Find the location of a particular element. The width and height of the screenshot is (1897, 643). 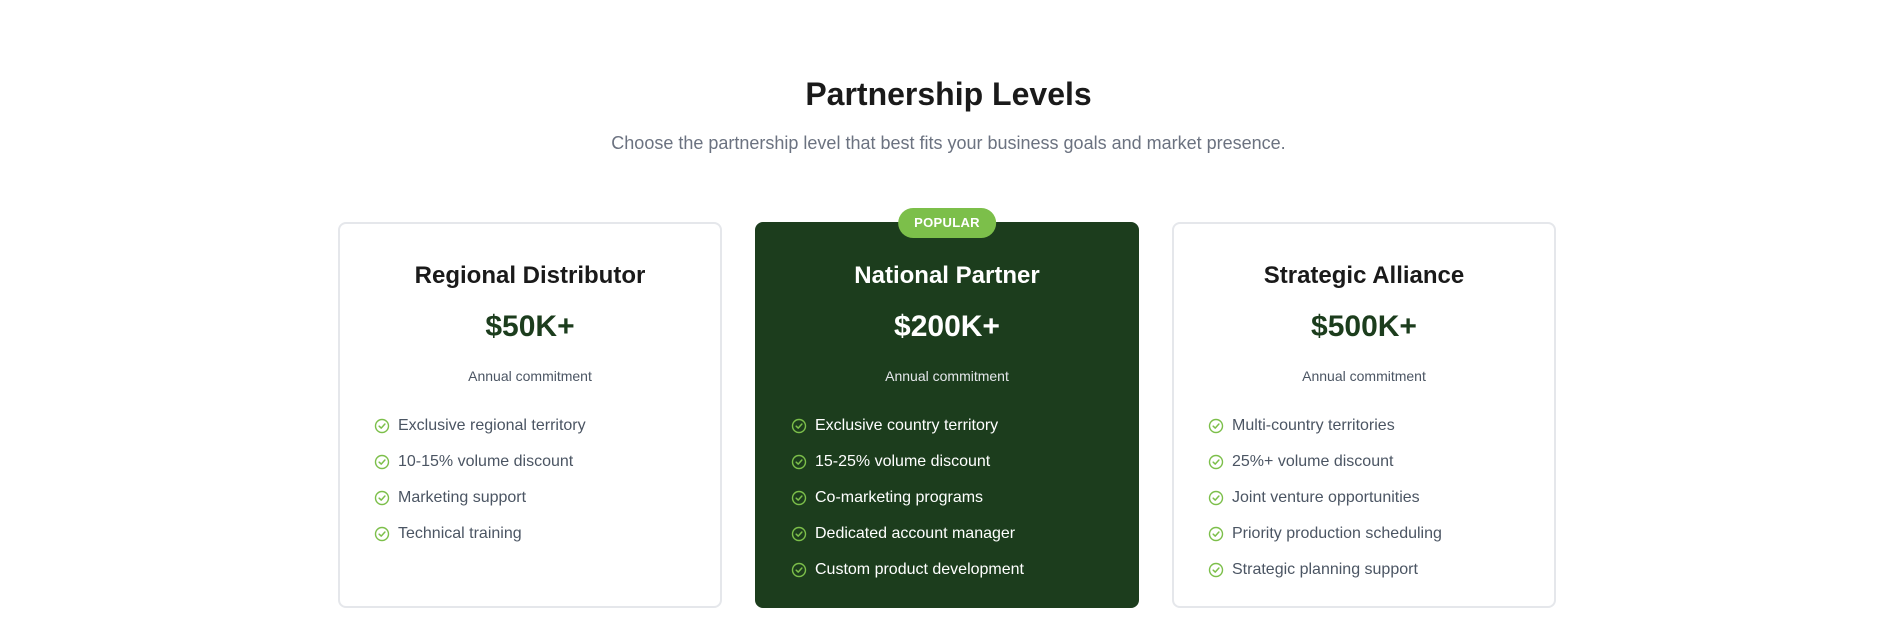

feature-label: Joint venture opportunities is located at coordinates (1326, 497).